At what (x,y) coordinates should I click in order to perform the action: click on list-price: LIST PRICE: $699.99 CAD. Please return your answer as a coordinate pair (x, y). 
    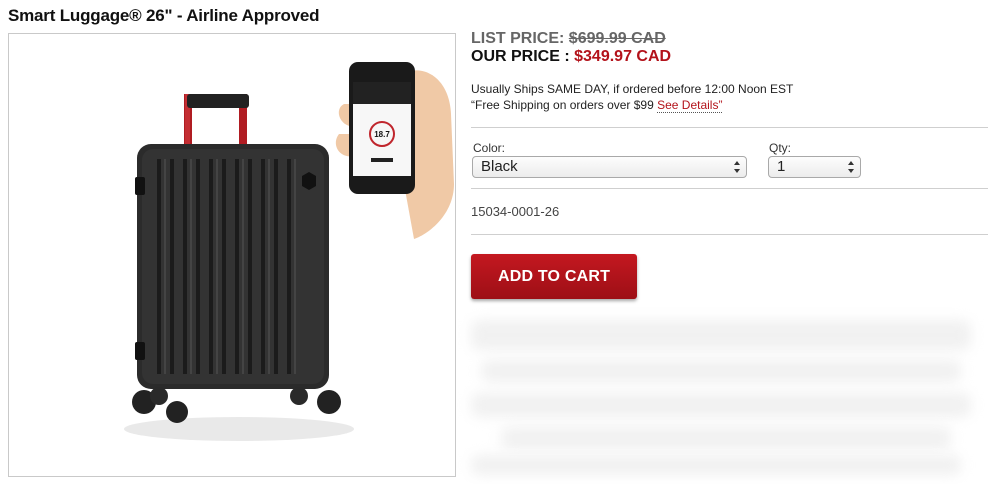
    Looking at the image, I should click on (731, 39).